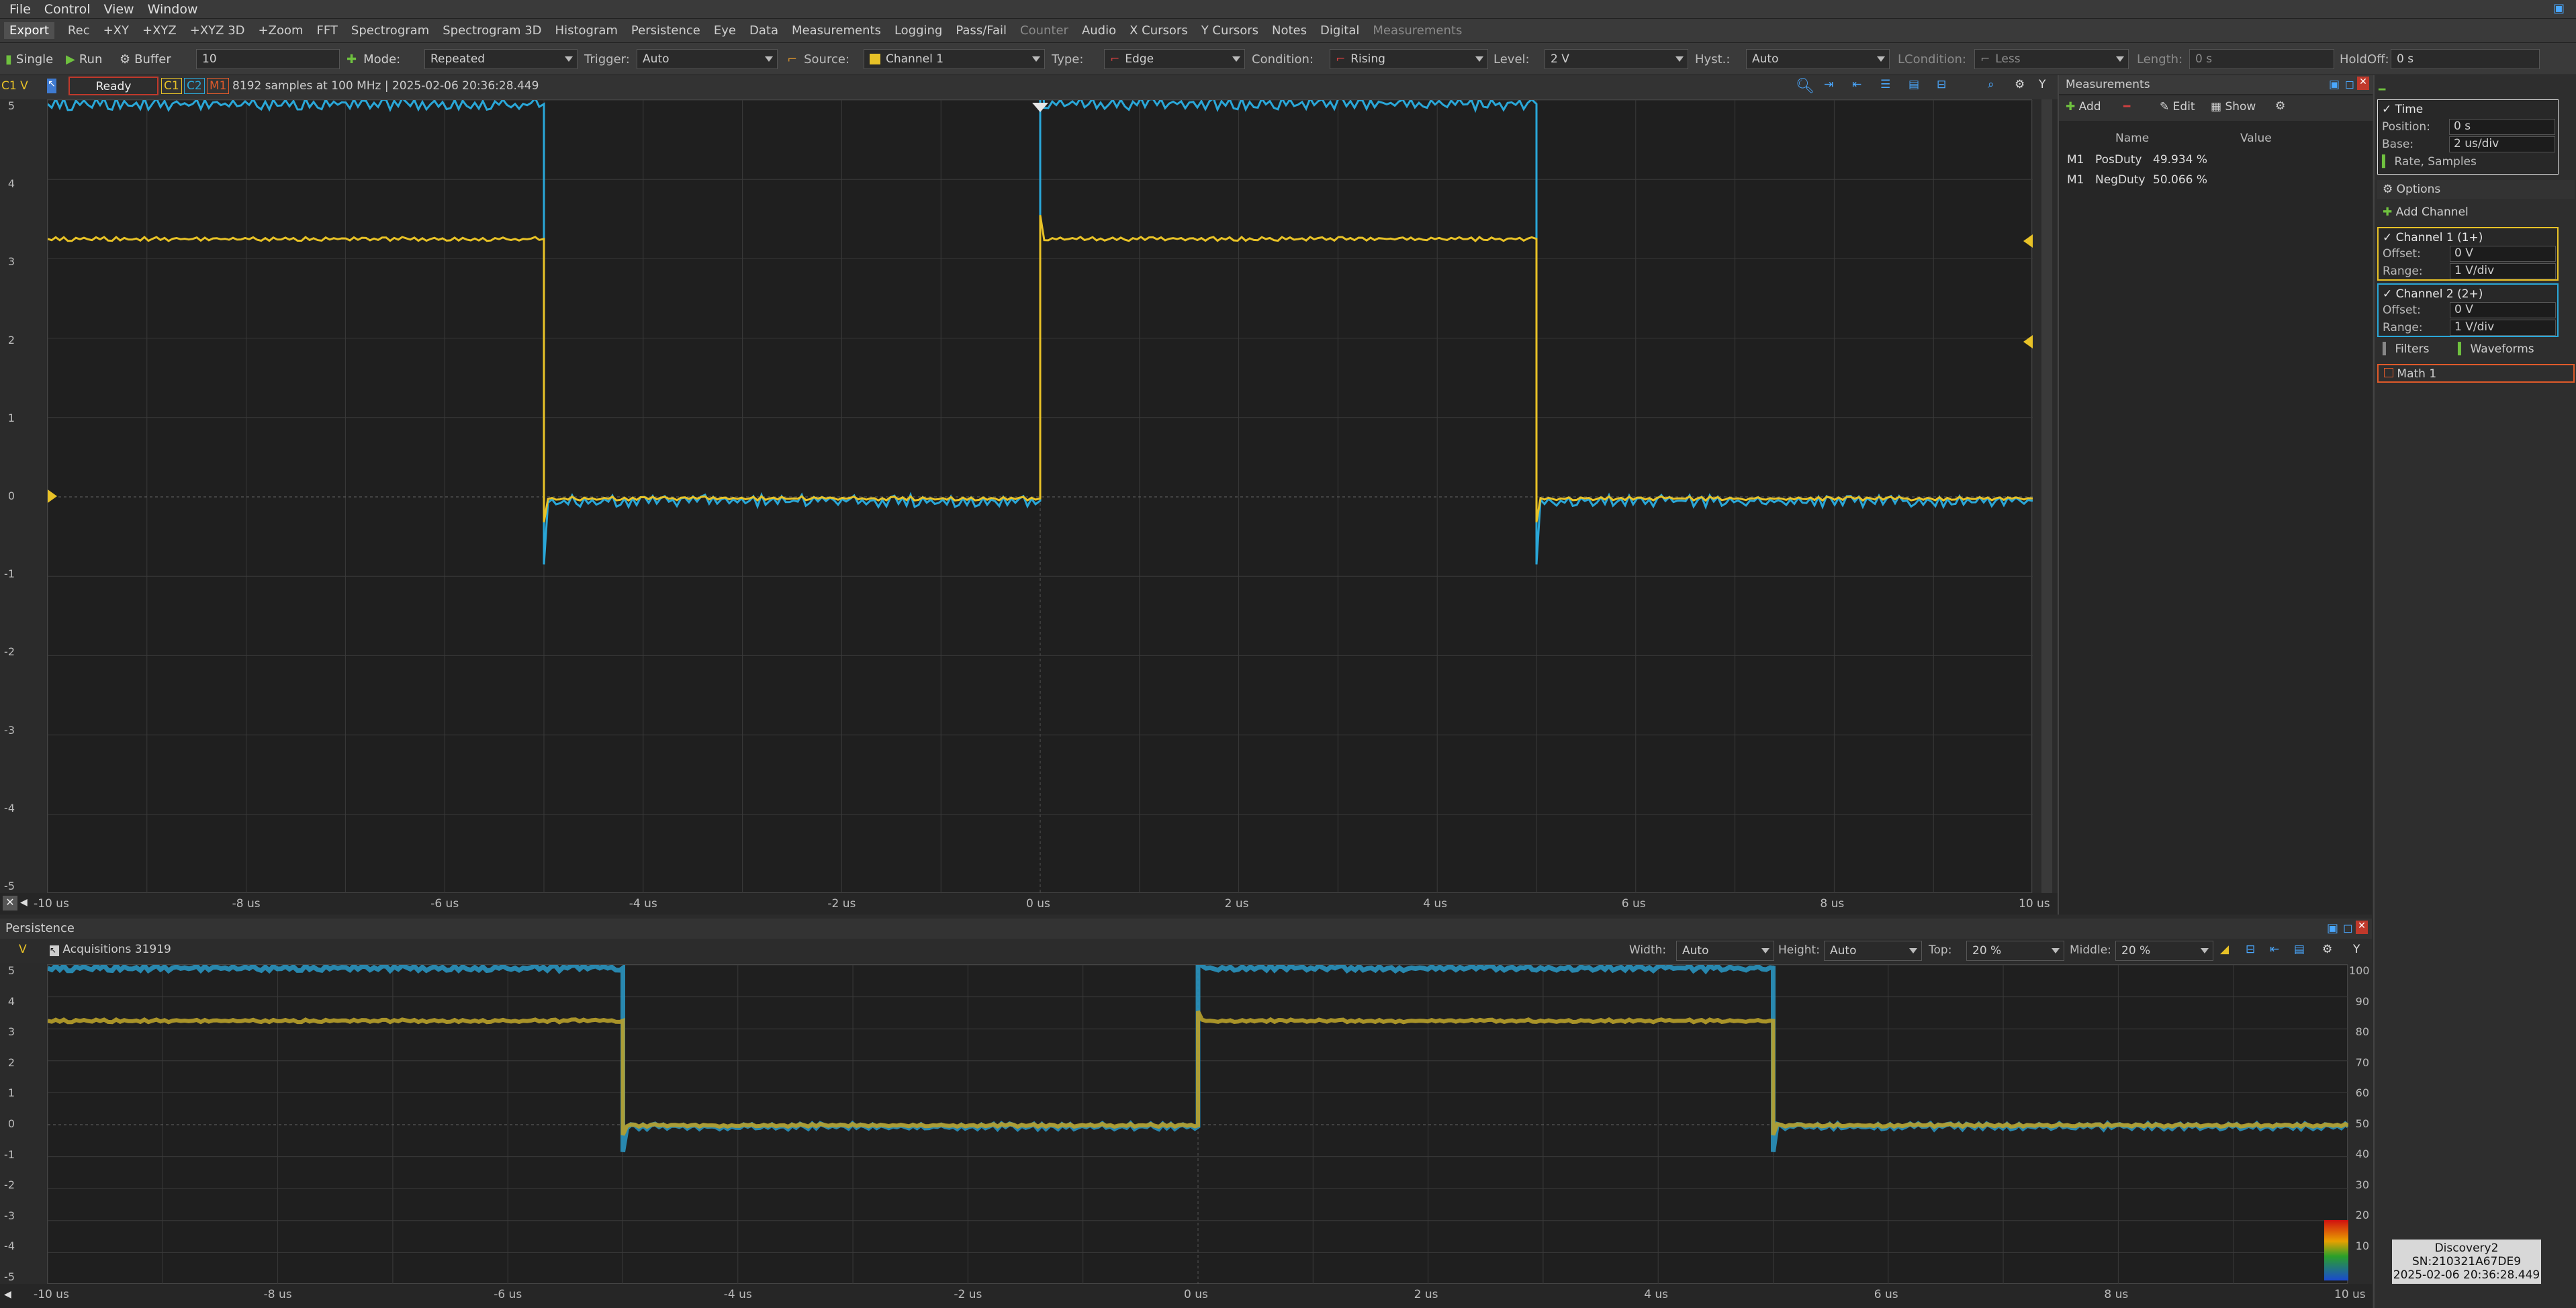  What do you see at coordinates (159, 31) in the screenshot?
I see `view-xyz: +XYZ` at bounding box center [159, 31].